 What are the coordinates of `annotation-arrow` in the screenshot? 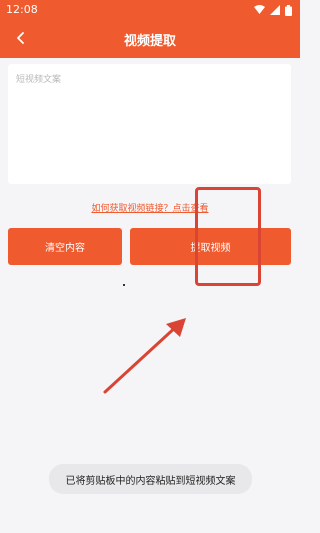 It's located at (144, 356).